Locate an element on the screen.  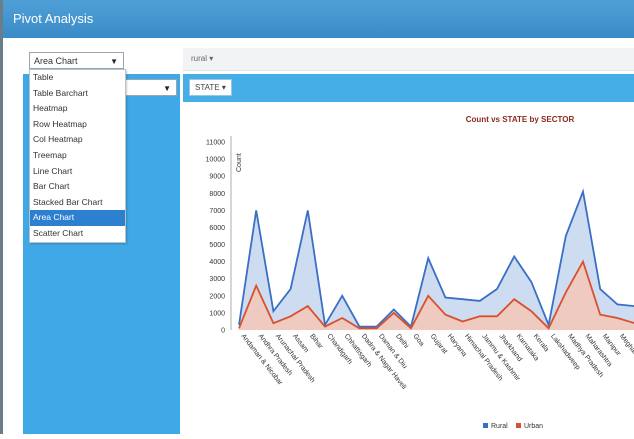
y-tick-label: 8000 is located at coordinates (217, 194).